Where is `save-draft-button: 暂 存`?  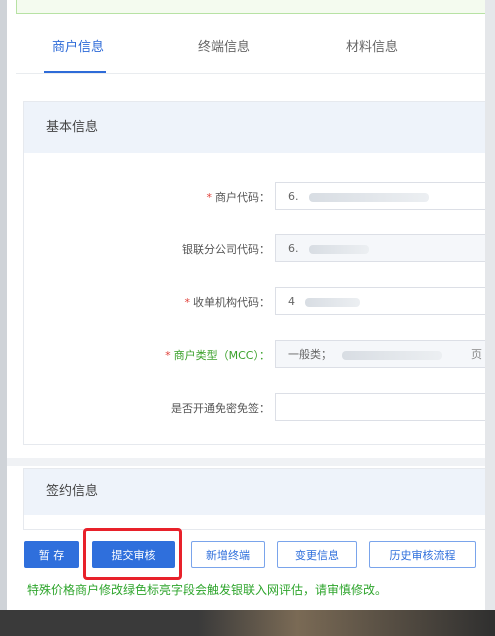
save-draft-button: 暂 存 is located at coordinates (51, 554).